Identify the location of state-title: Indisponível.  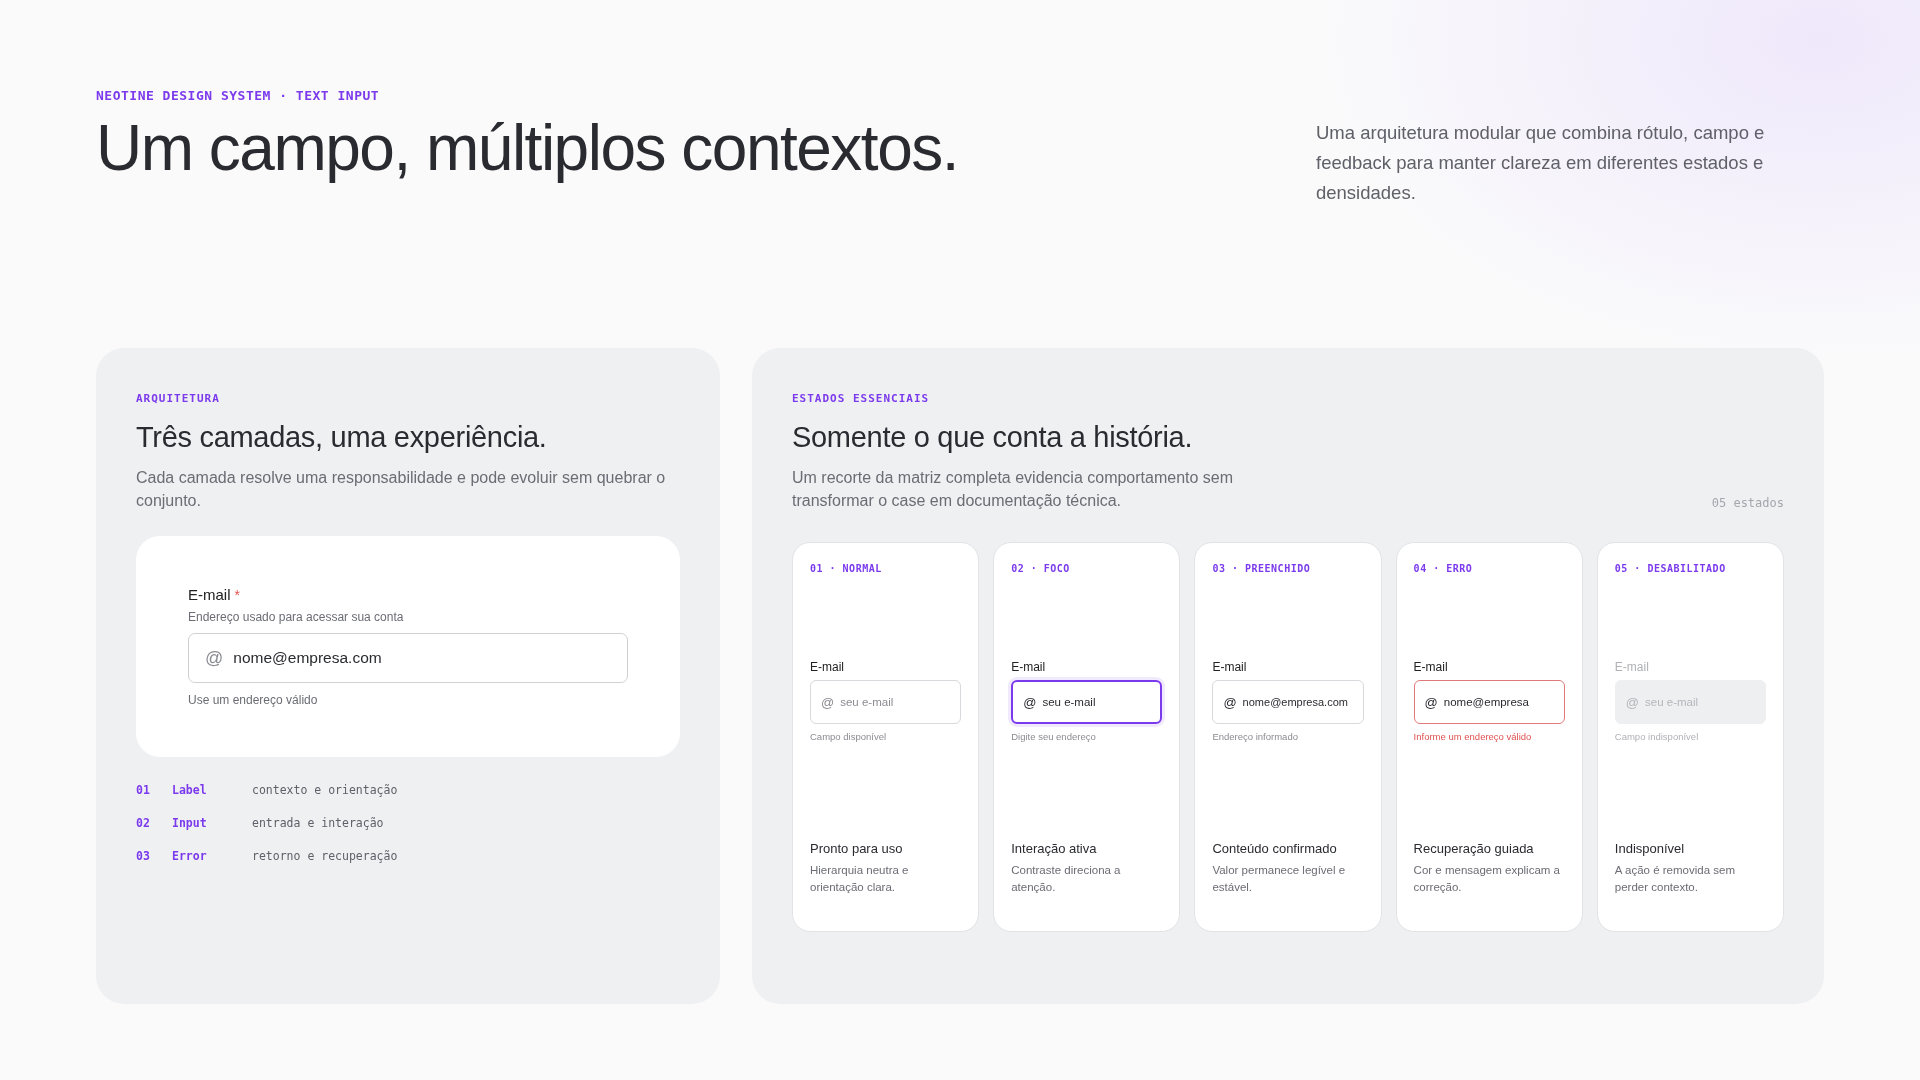
(1650, 848).